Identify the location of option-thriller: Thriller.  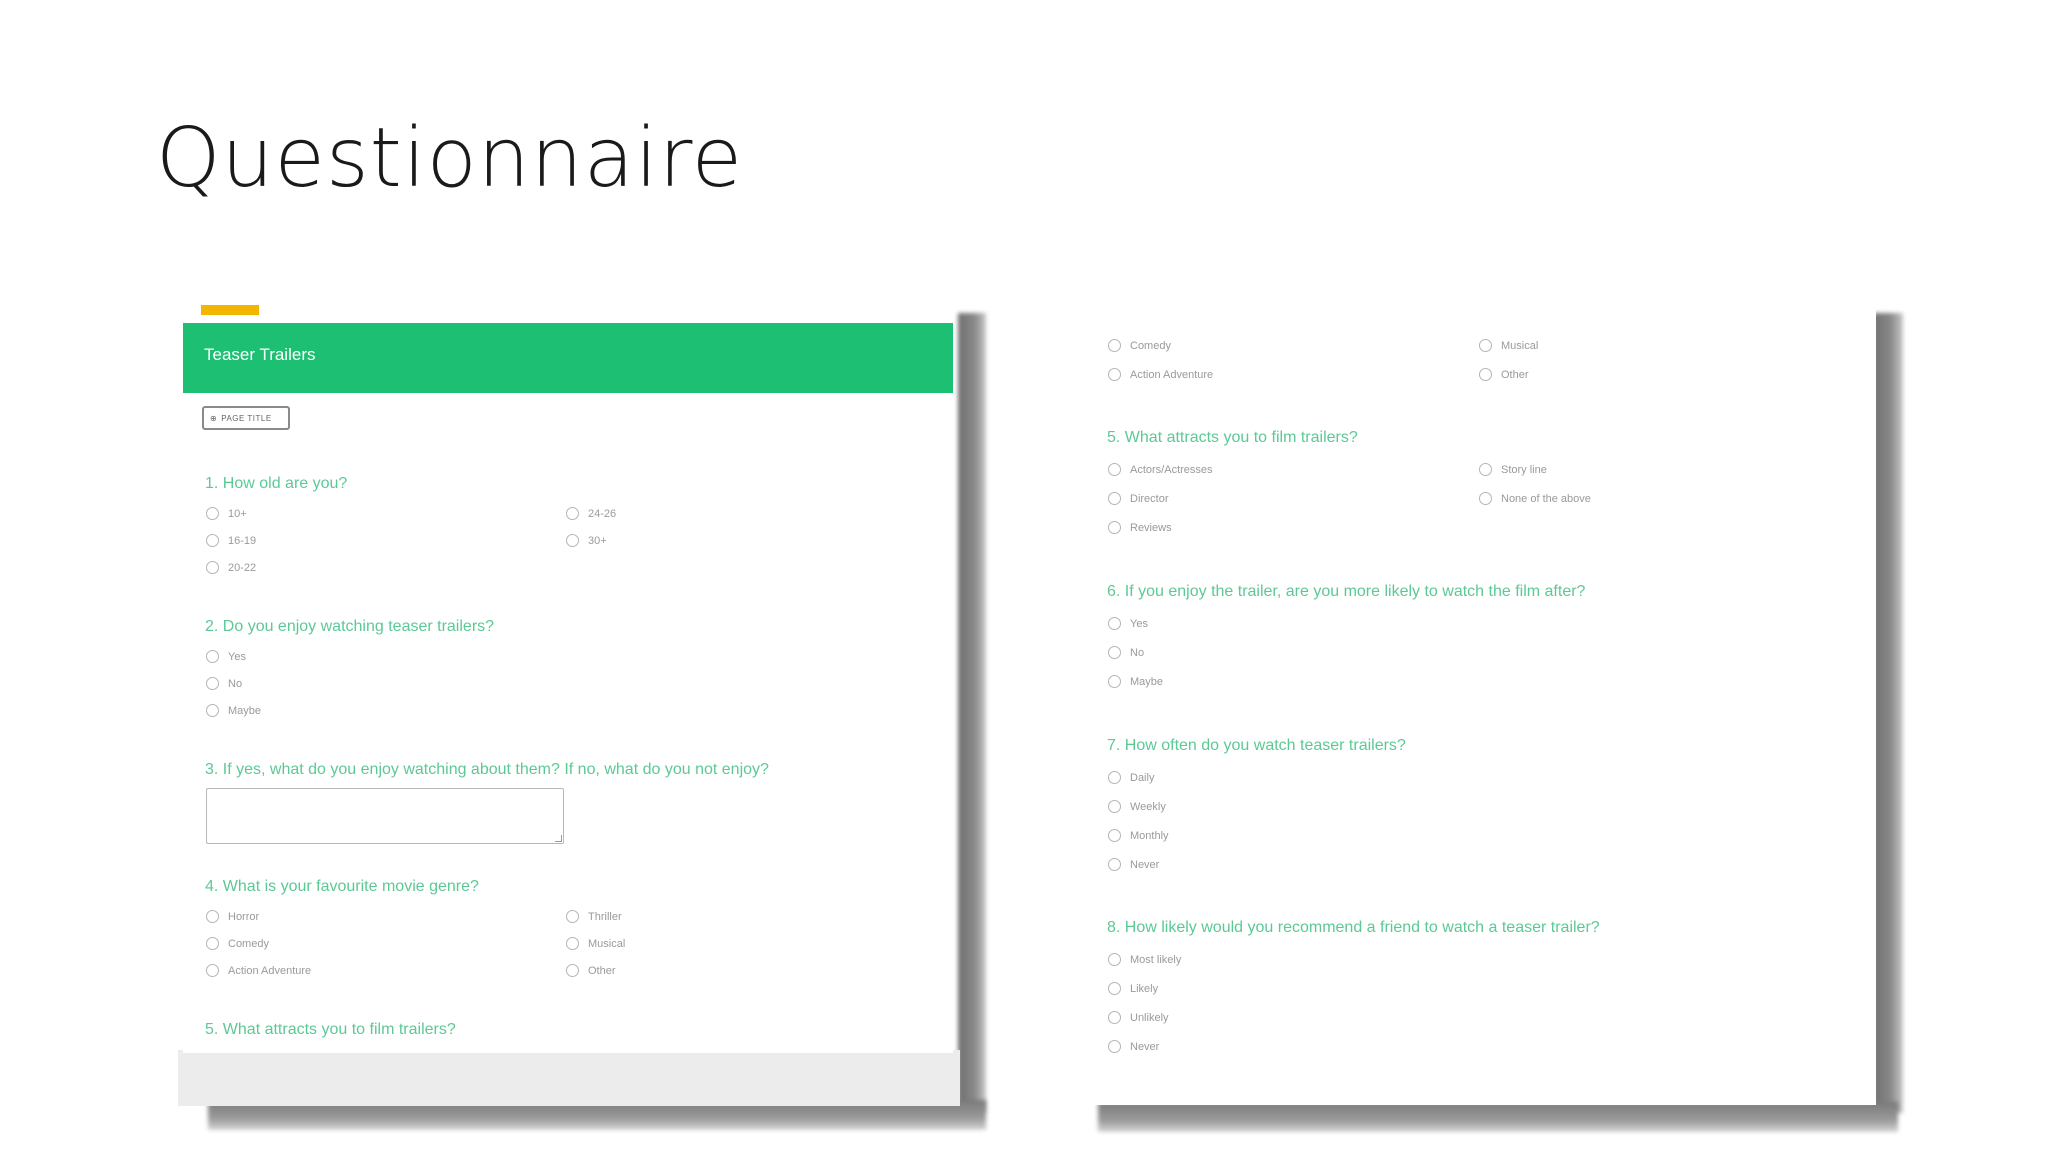
(594, 916).